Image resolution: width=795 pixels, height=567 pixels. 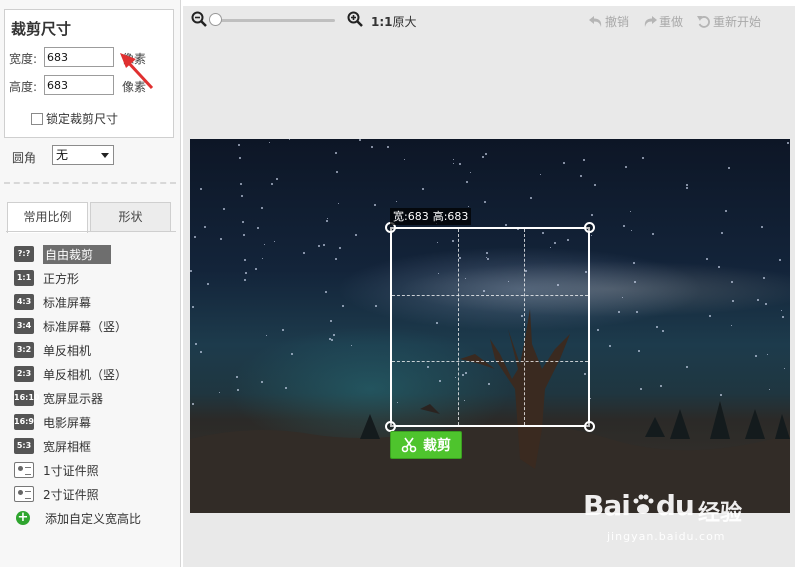 What do you see at coordinates (23, 87) in the screenshot?
I see `height-label: 高度:` at bounding box center [23, 87].